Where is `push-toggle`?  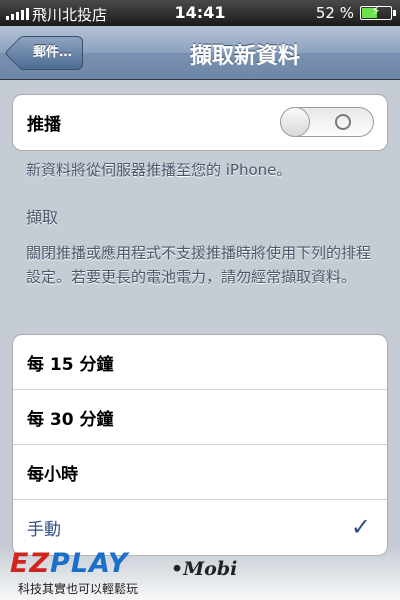
push-toggle is located at coordinates (327, 122).